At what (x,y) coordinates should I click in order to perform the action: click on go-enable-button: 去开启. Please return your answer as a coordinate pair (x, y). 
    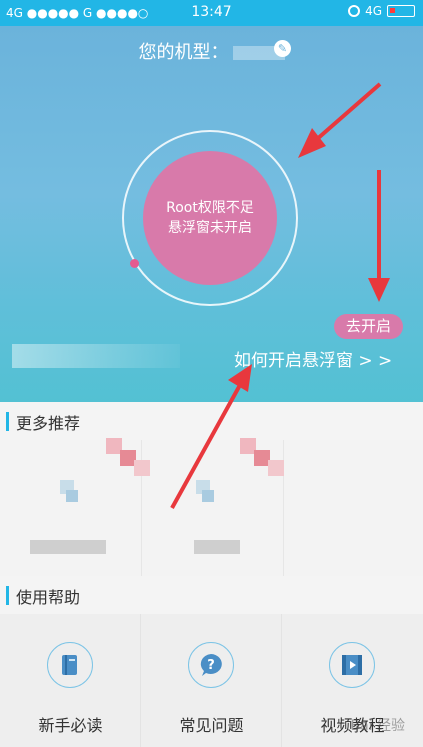
    Looking at the image, I should click on (368, 326).